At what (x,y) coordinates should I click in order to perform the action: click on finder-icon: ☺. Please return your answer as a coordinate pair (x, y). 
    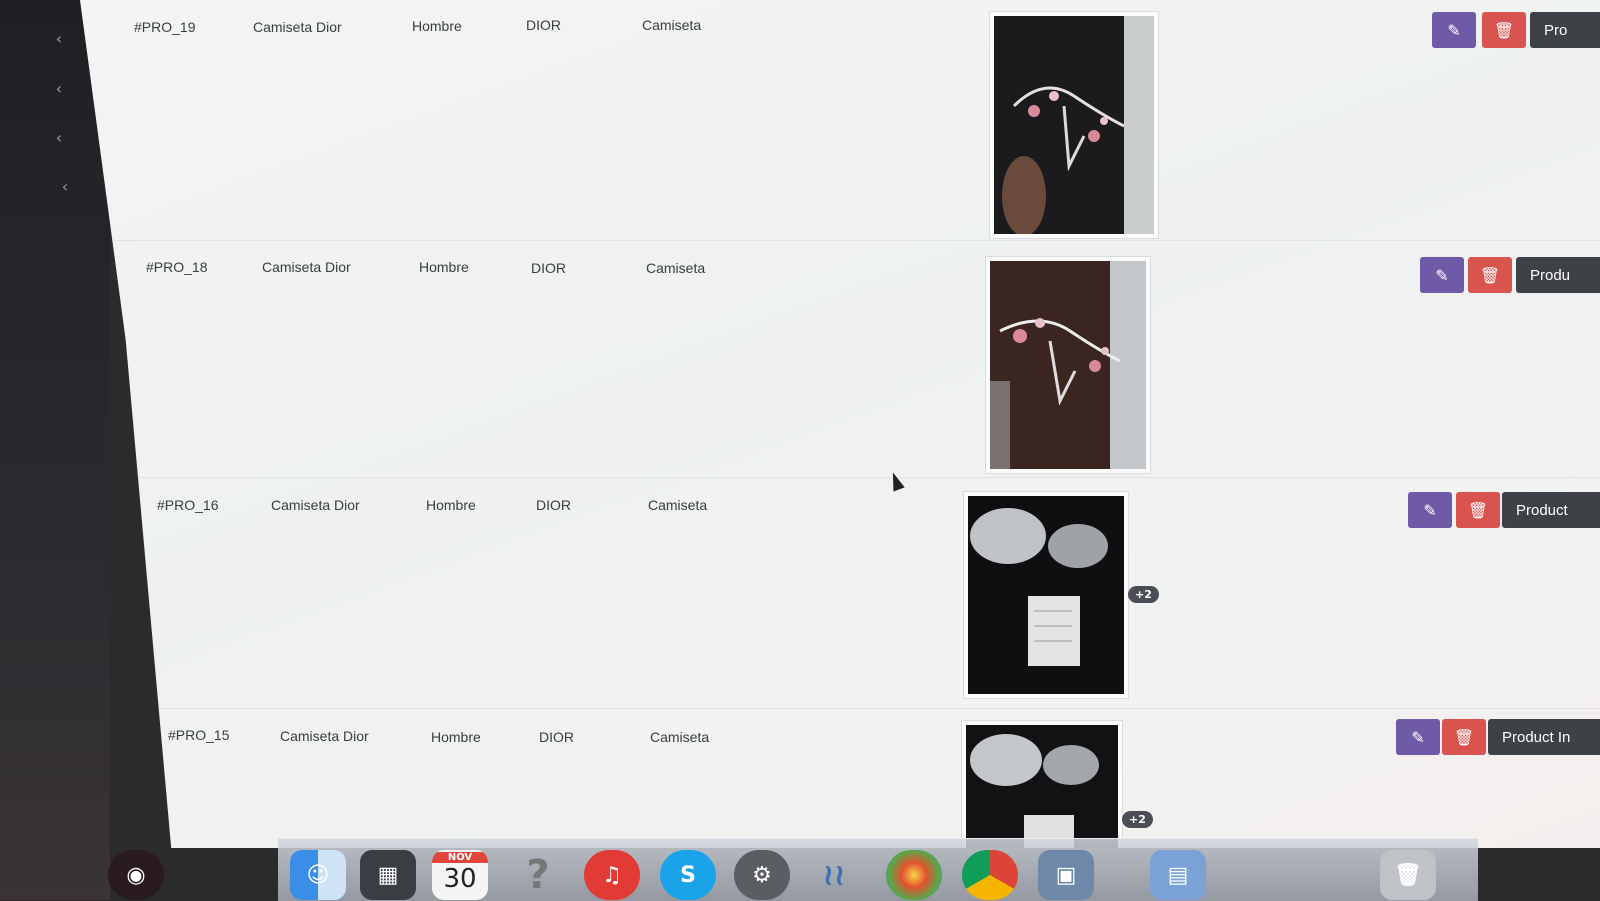
    Looking at the image, I should click on (318, 875).